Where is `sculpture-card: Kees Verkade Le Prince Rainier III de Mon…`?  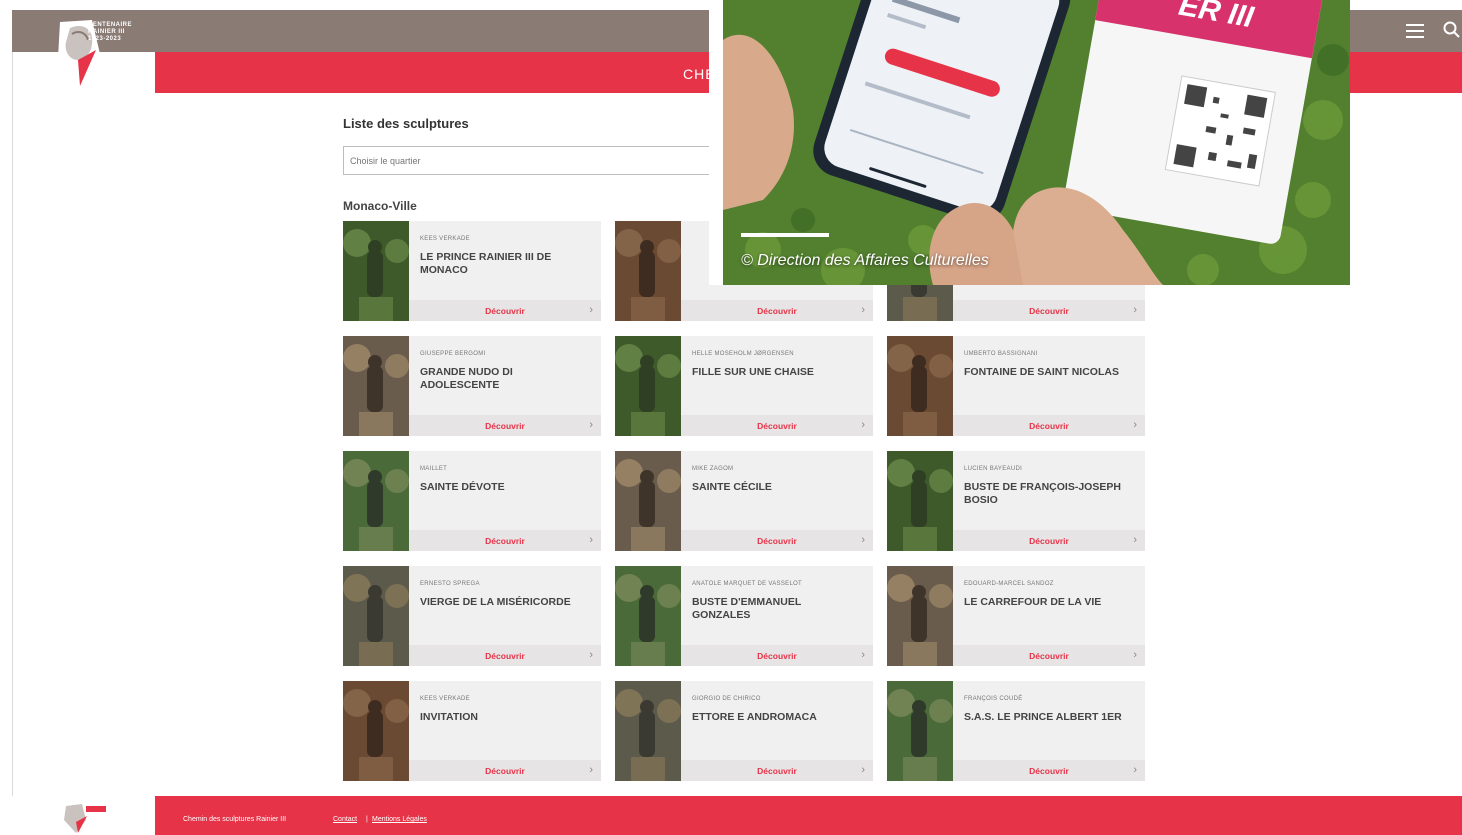 sculpture-card: Kees Verkade Le Prince Rainier III de Mon… is located at coordinates (472, 271).